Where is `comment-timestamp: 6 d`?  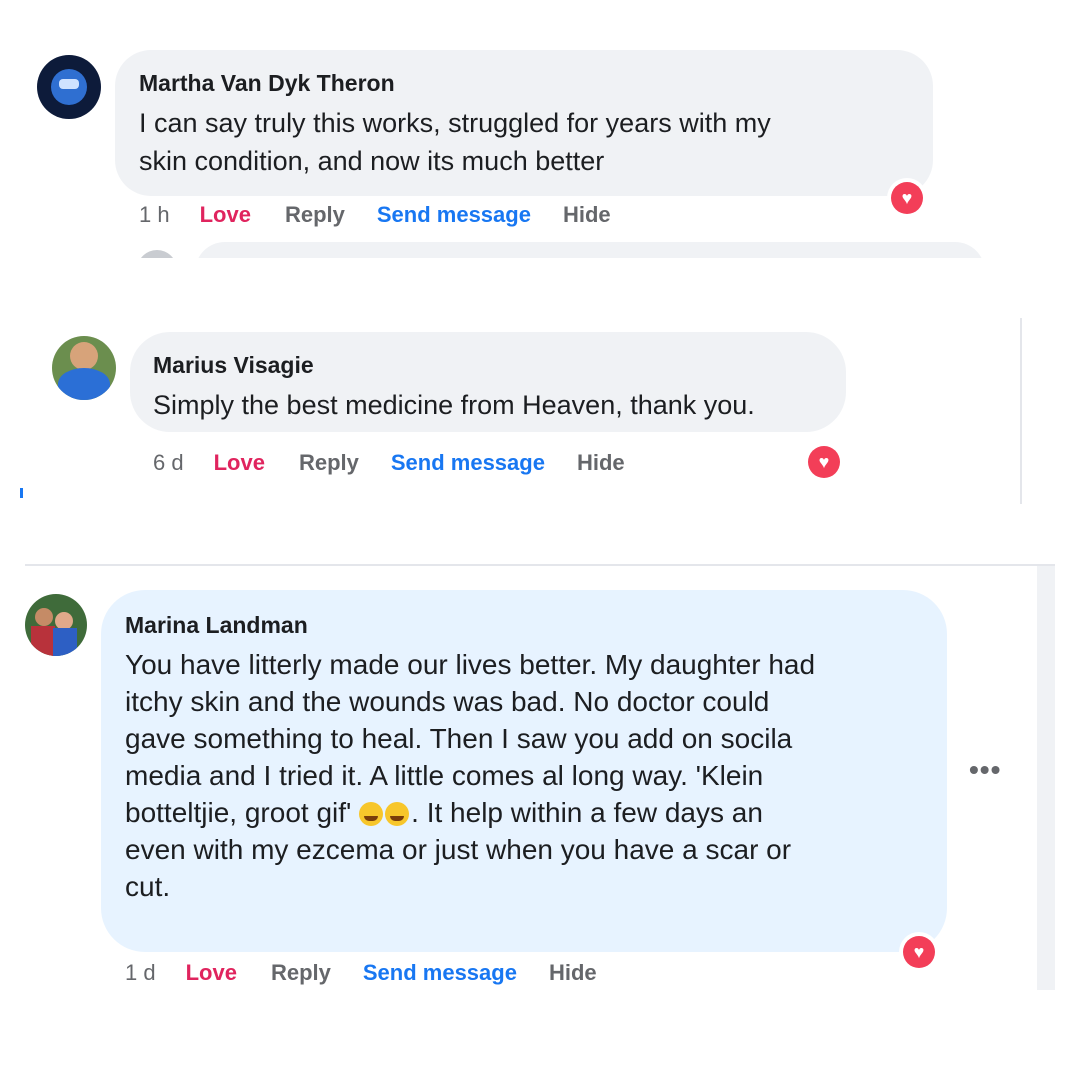 comment-timestamp: 6 d is located at coordinates (168, 463).